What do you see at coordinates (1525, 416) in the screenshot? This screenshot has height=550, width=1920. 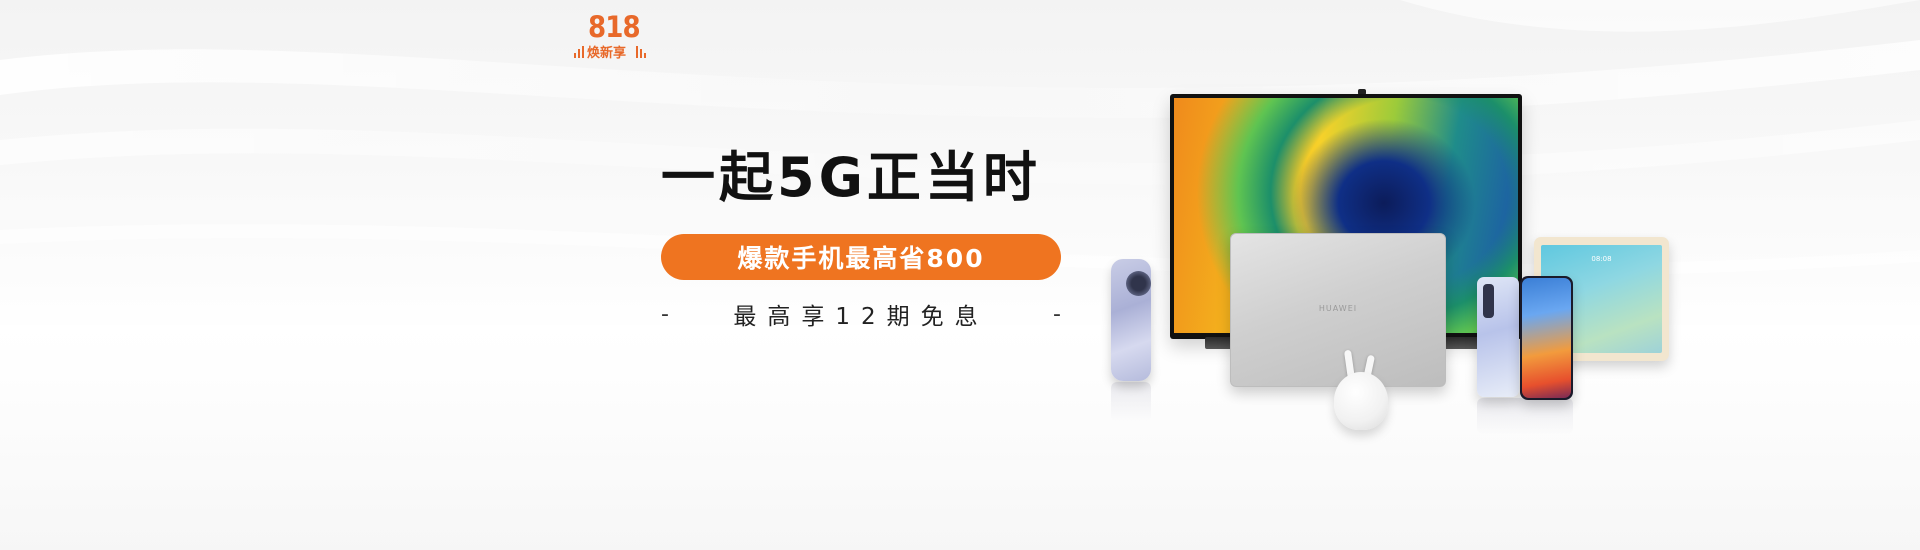 I see `p40-reflection` at bounding box center [1525, 416].